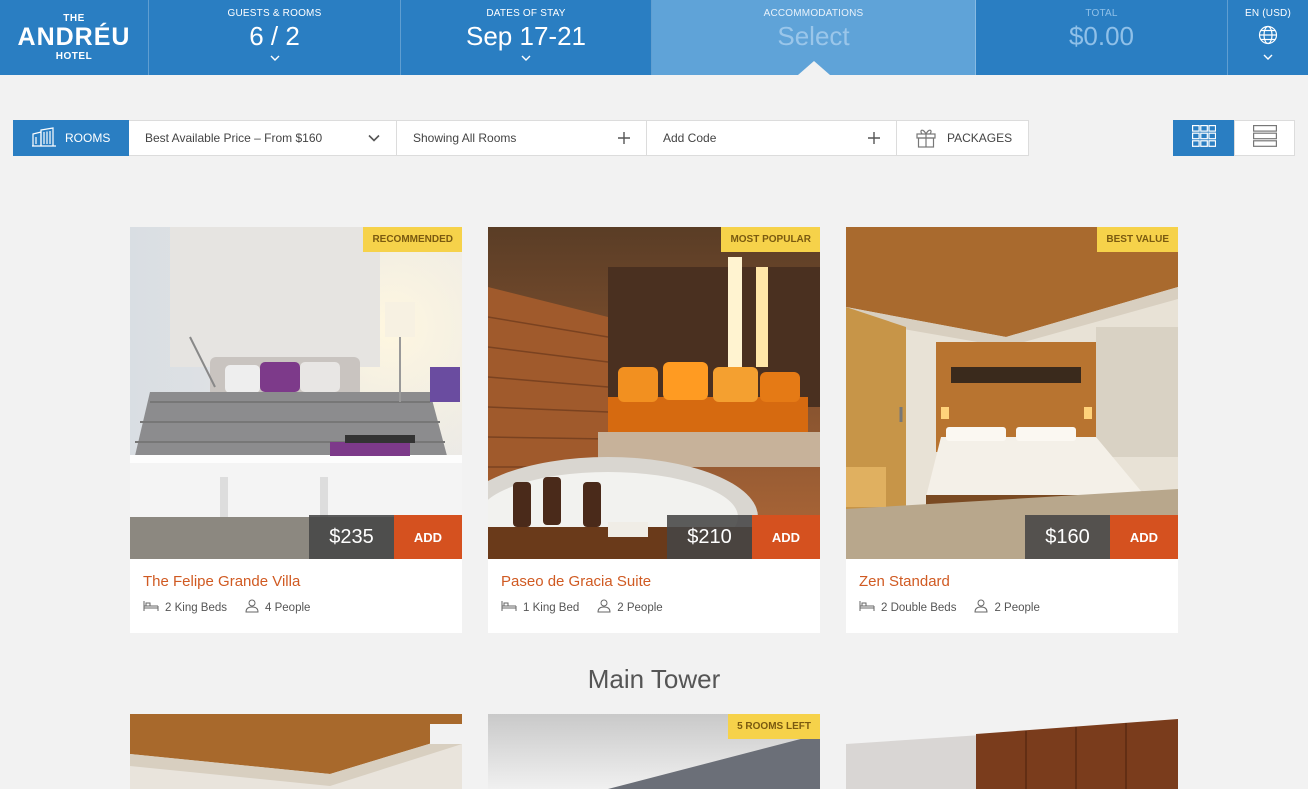 This screenshot has width=1308, height=789. I want to click on room-type-filter-label: Showing All Rooms, so click(465, 138).